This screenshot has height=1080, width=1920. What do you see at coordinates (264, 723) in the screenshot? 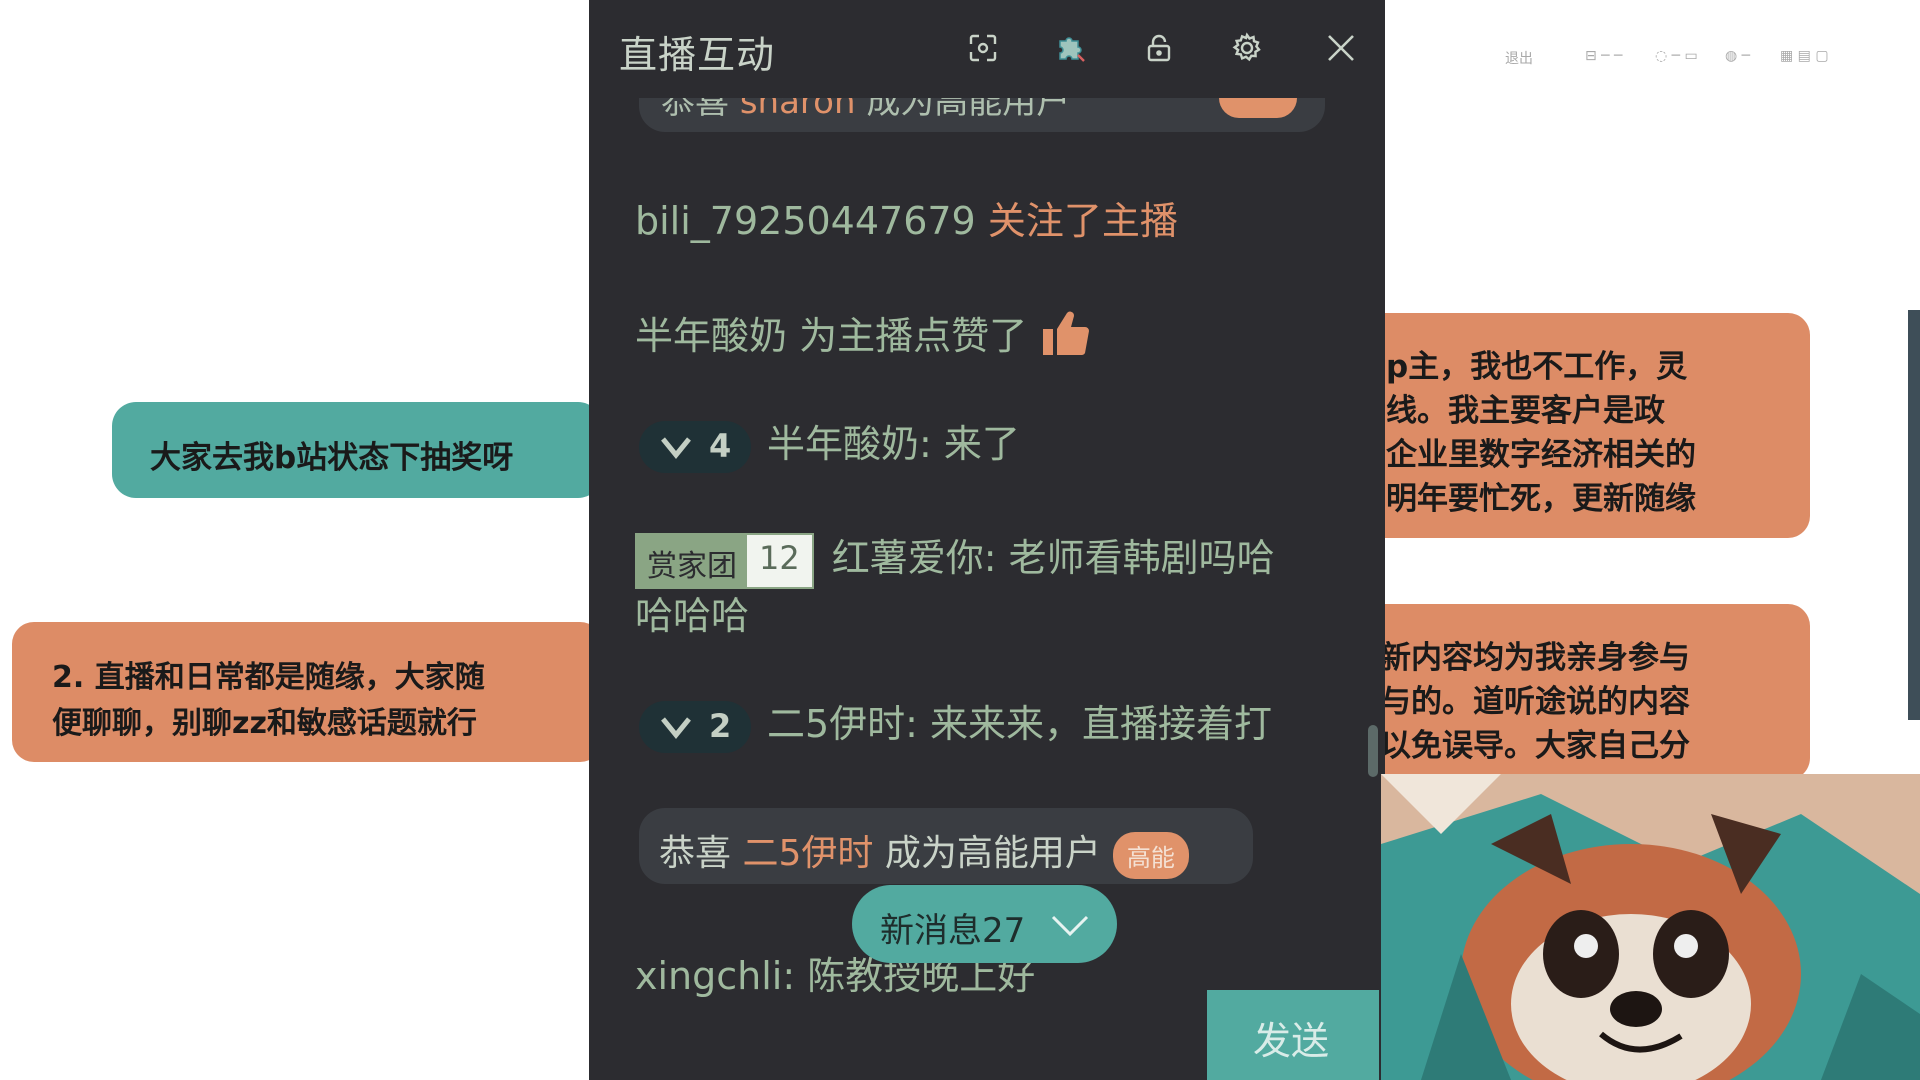
I see `rules-line-2: 便聊聊，别聊zz和敏感话题就行` at bounding box center [264, 723].